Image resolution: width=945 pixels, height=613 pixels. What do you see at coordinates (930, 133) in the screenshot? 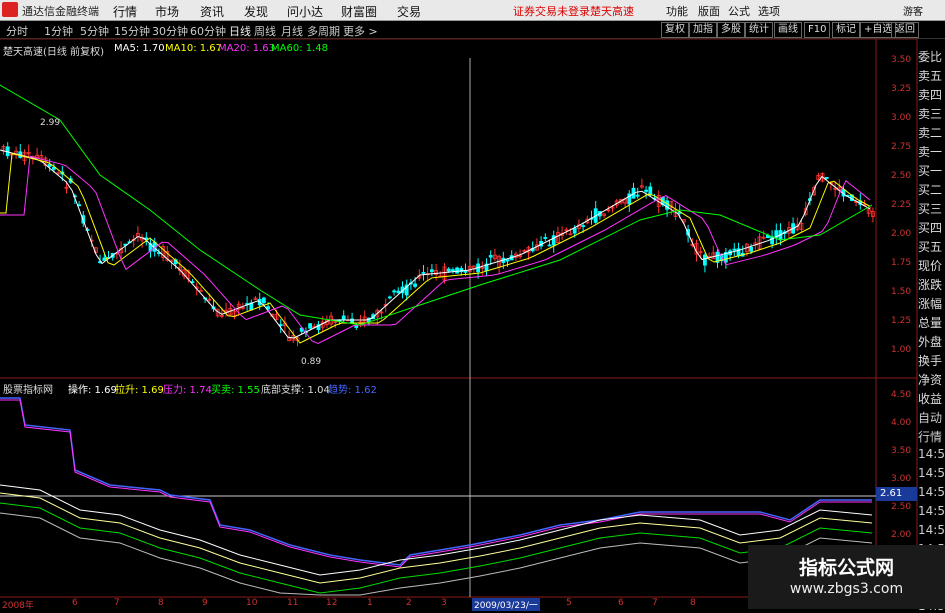
I see `quote-panel-label: 卖二` at bounding box center [930, 133].